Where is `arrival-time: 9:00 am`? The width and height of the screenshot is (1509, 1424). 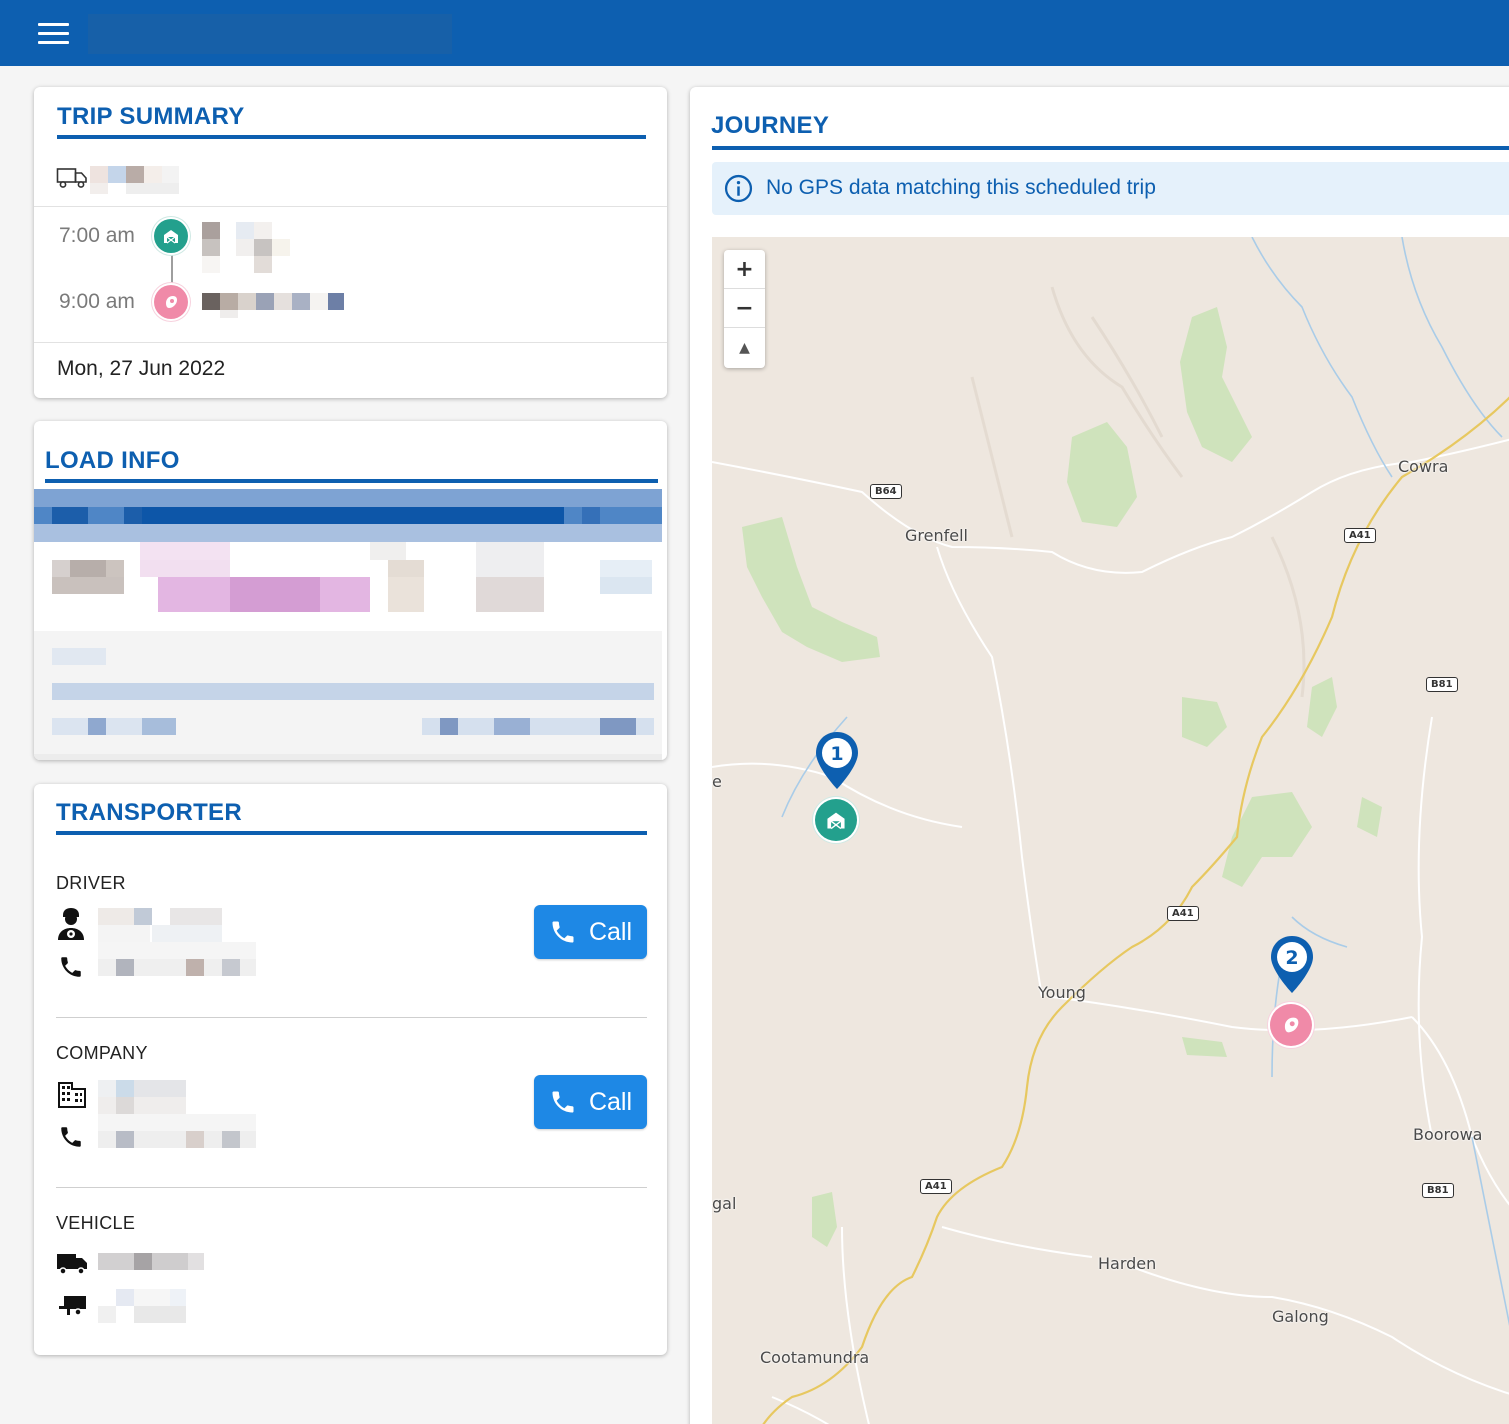
arrival-time: 9:00 am is located at coordinates (97, 301).